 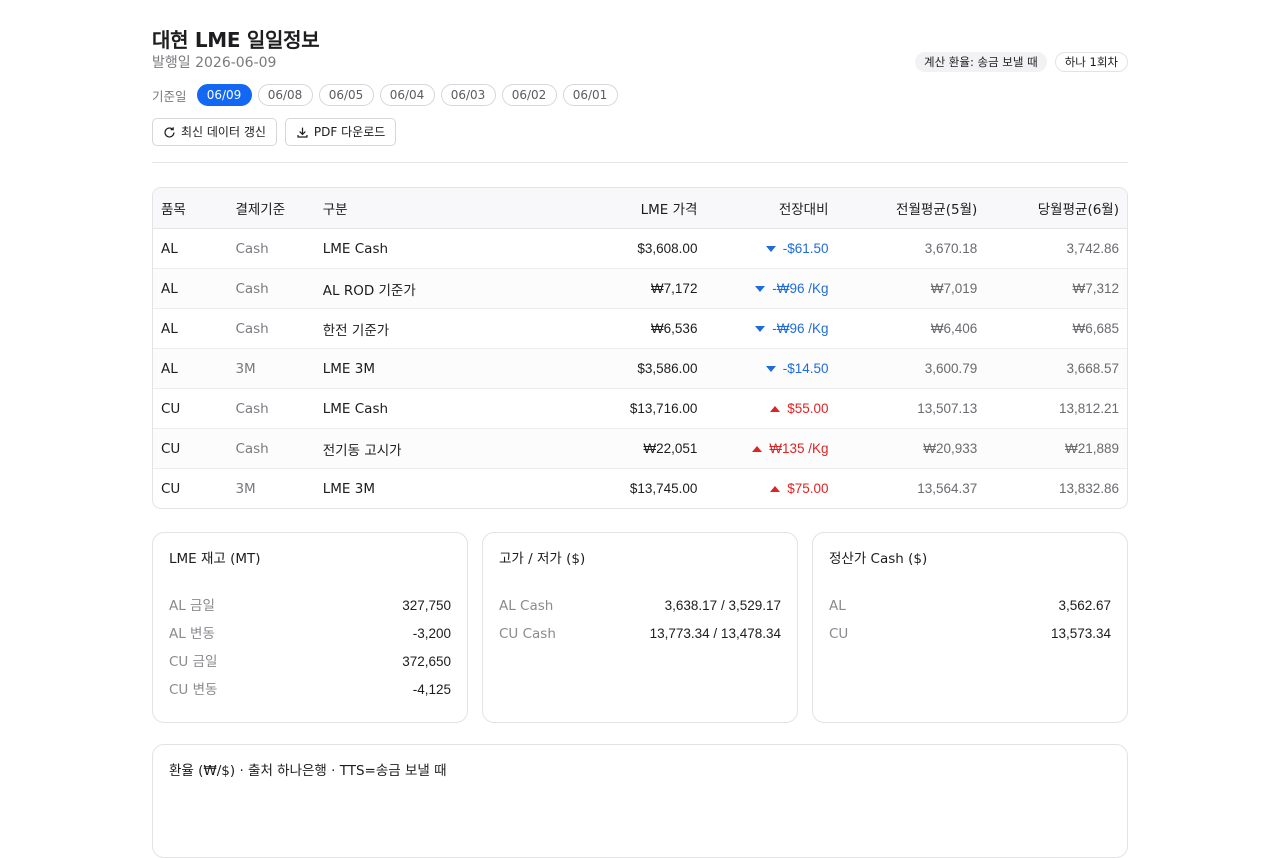 I want to click on cell-change: -$61.50, so click(x=767, y=248).